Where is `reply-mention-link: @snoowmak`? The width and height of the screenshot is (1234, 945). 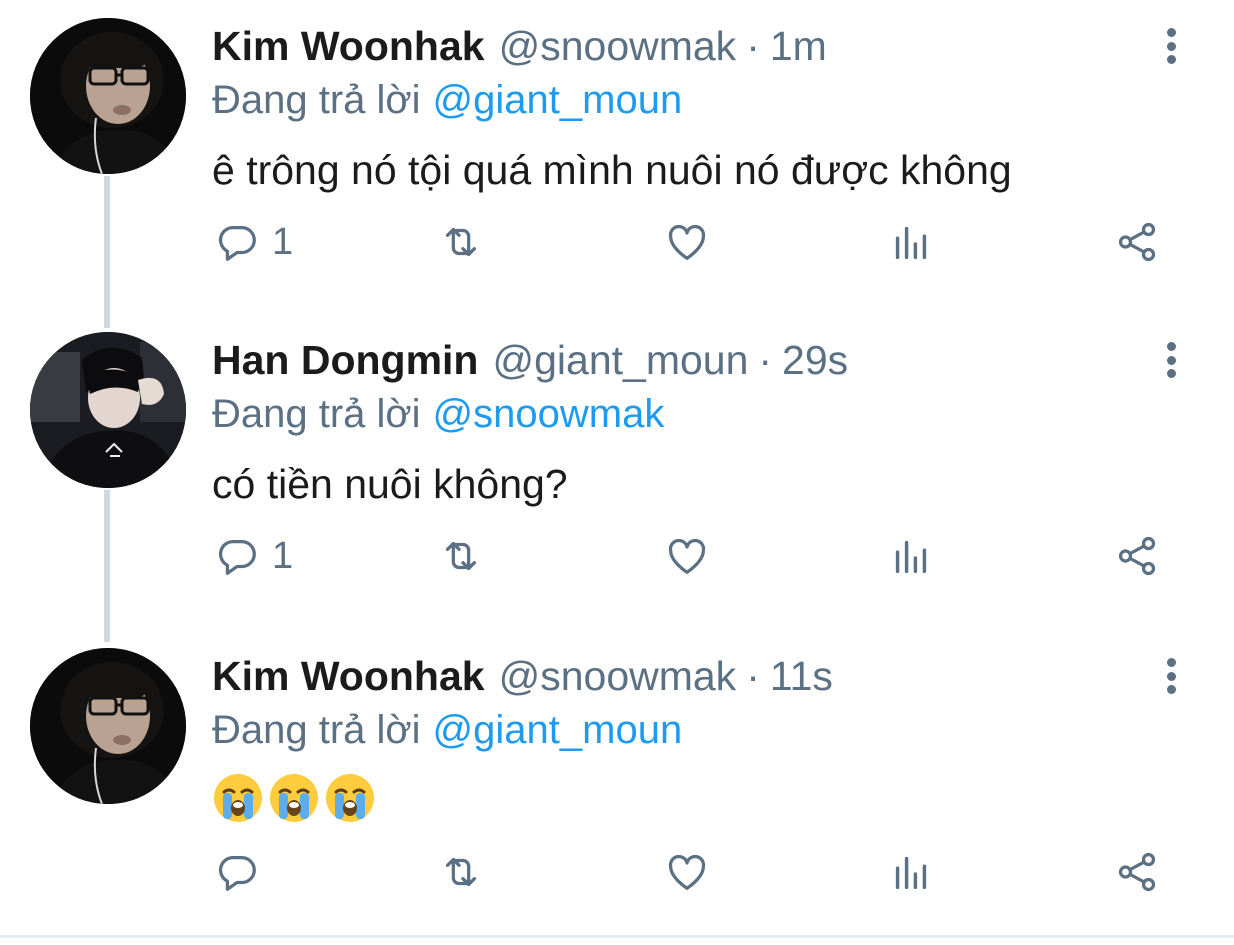
reply-mention-link: @snoowmak is located at coordinates (549, 414).